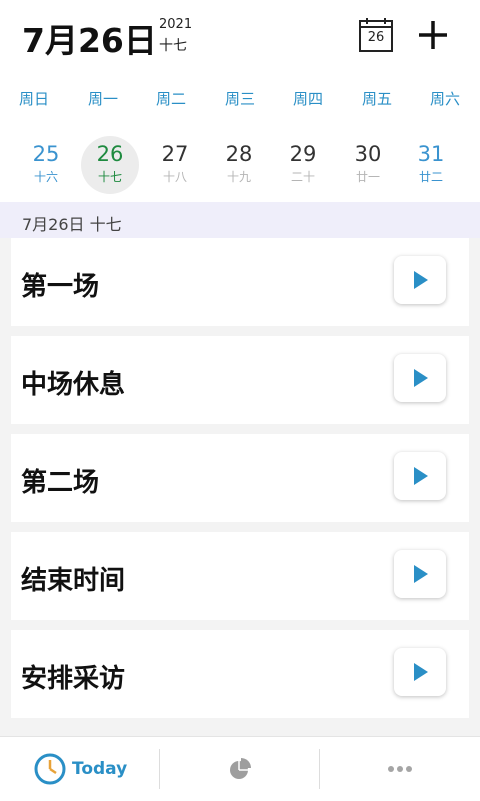 The width and height of the screenshot is (480, 801). Describe the element at coordinates (240, 282) in the screenshot. I see `list-item: 第一场` at that location.